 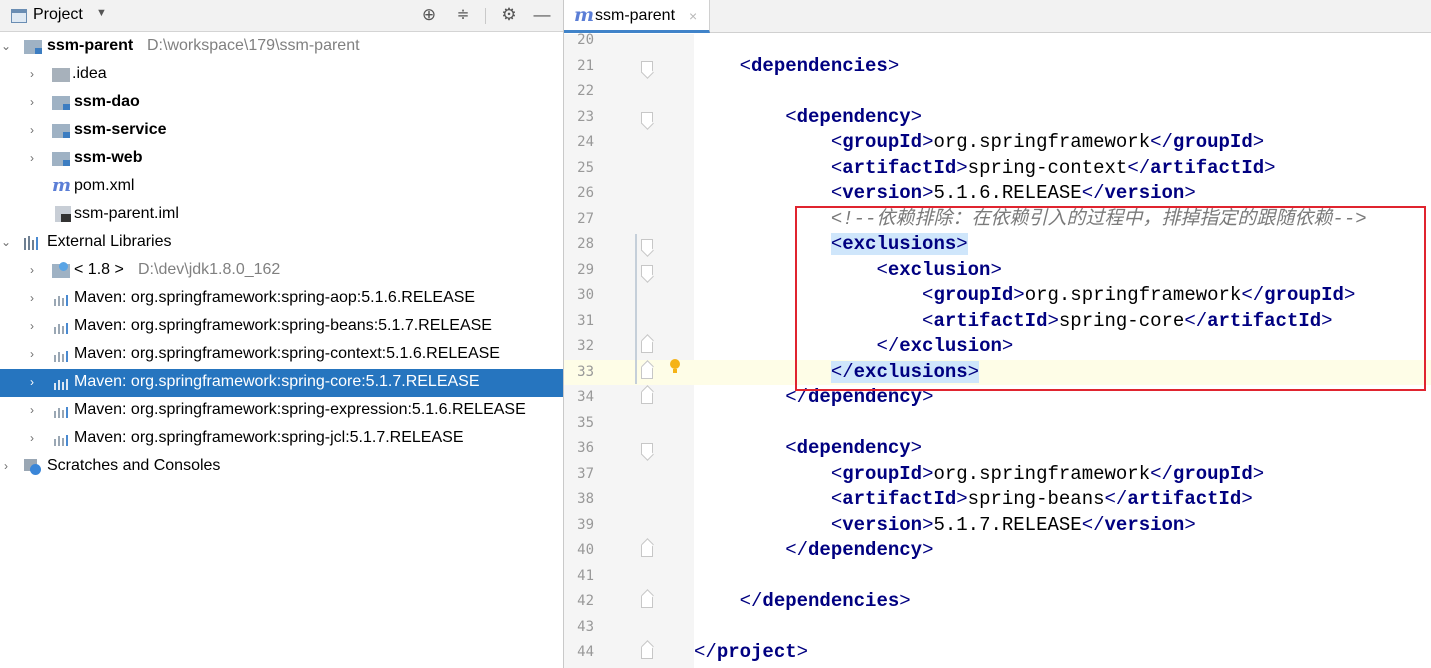 I want to click on tree-item-ssm-web: › ssm-web, so click(x=281, y=159).